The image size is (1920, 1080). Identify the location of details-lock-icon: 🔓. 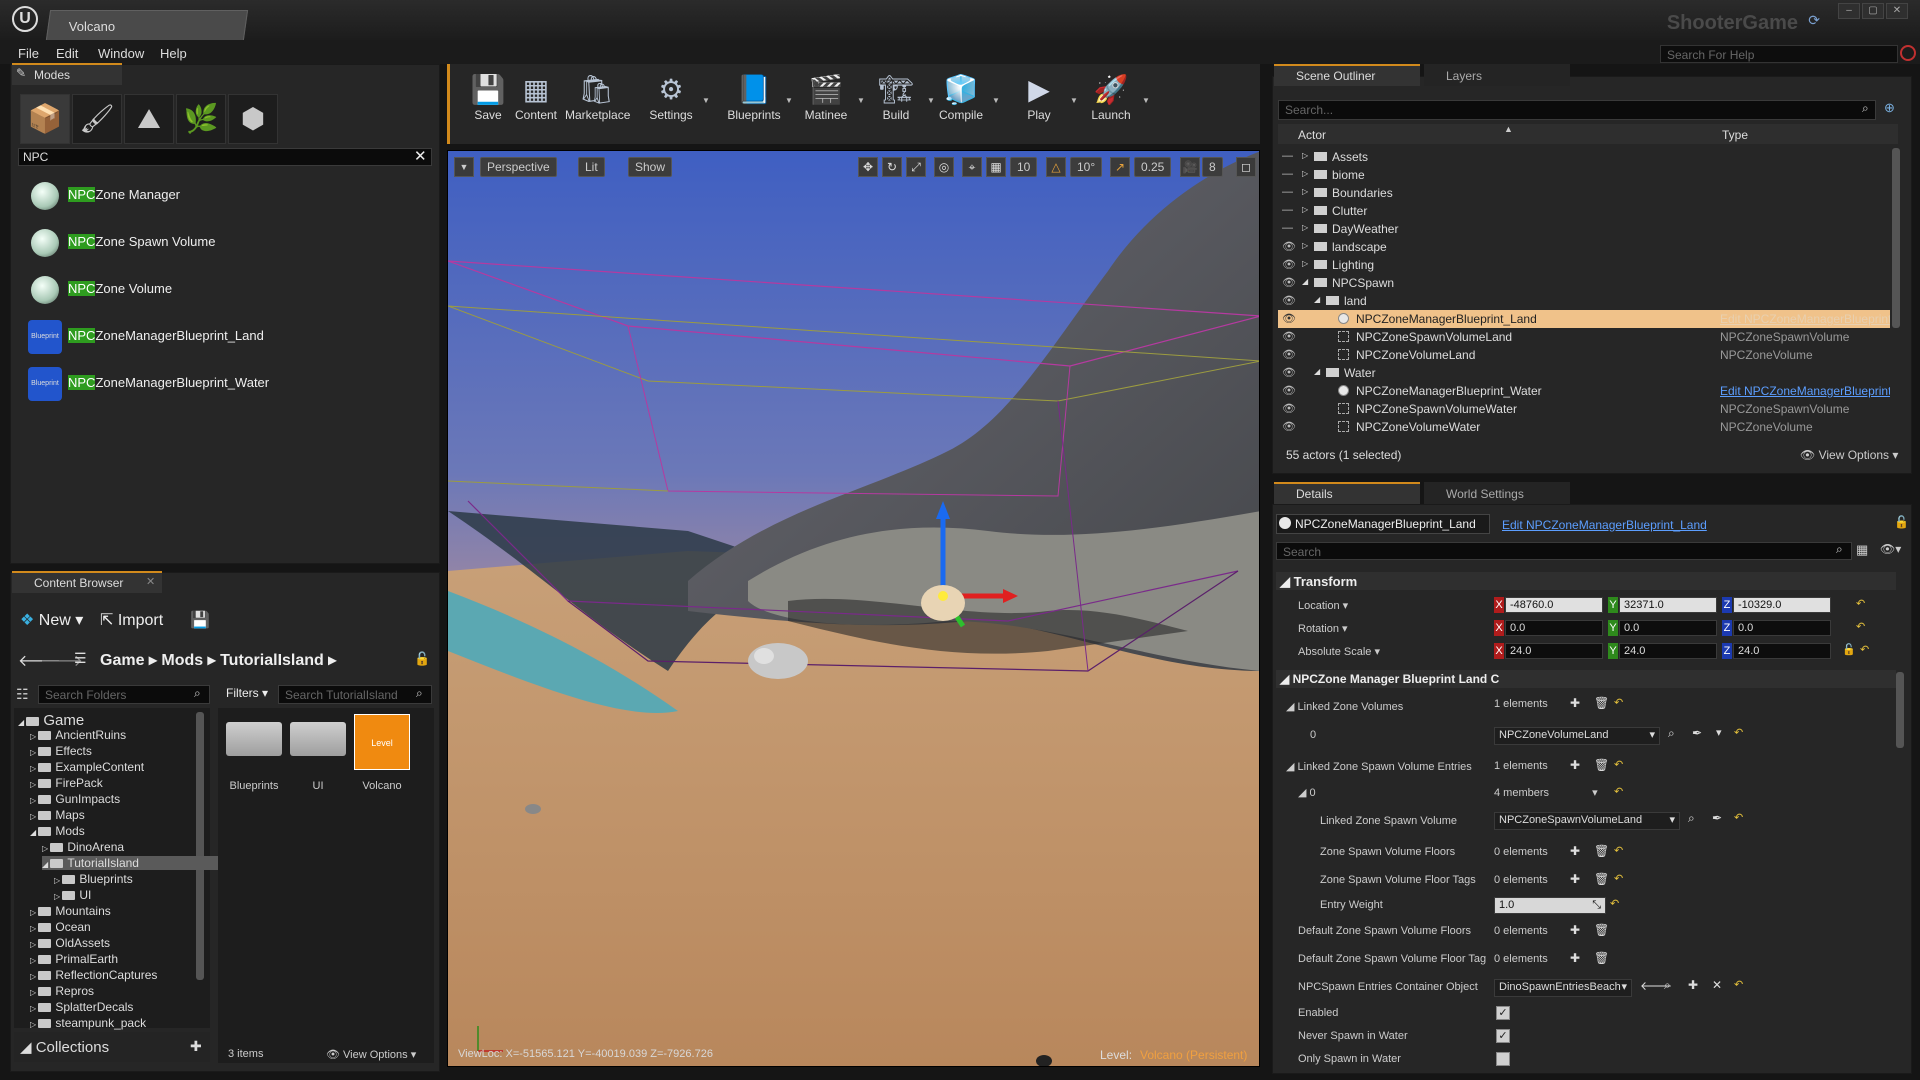
(1901, 522).